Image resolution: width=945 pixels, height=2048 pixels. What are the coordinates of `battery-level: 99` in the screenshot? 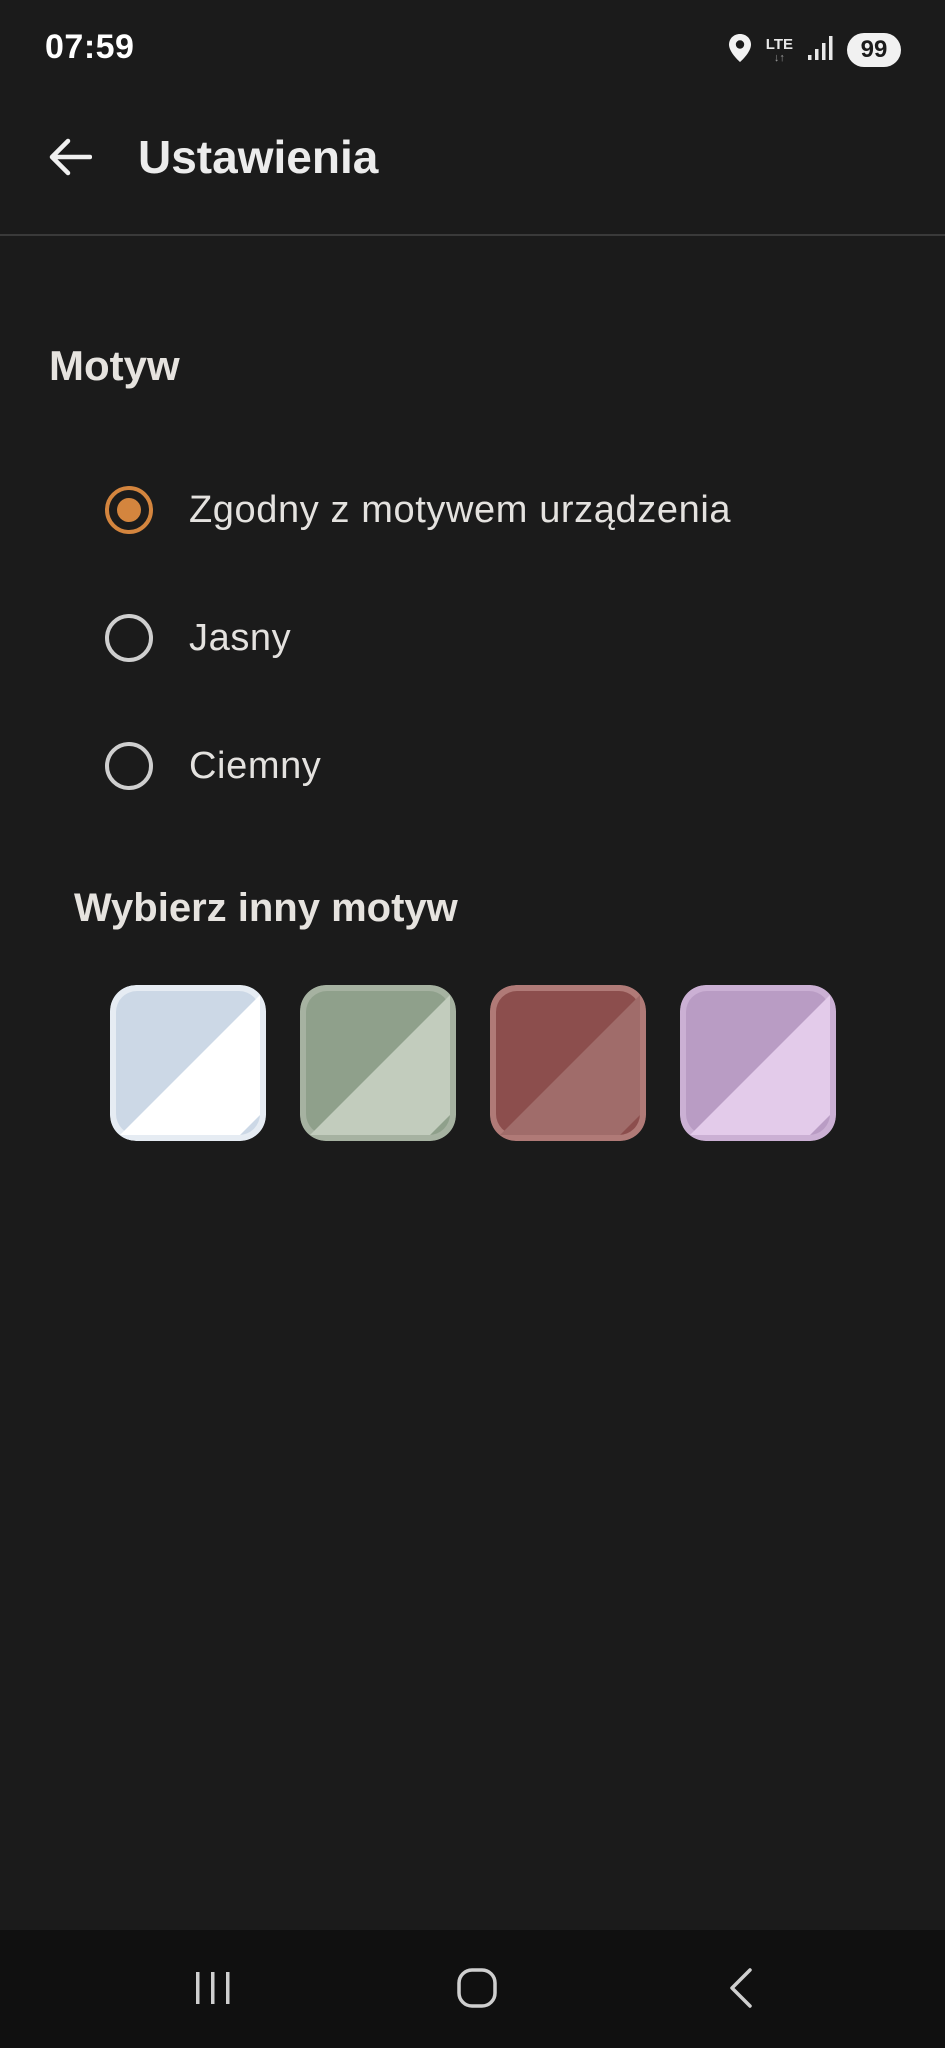 It's located at (874, 49).